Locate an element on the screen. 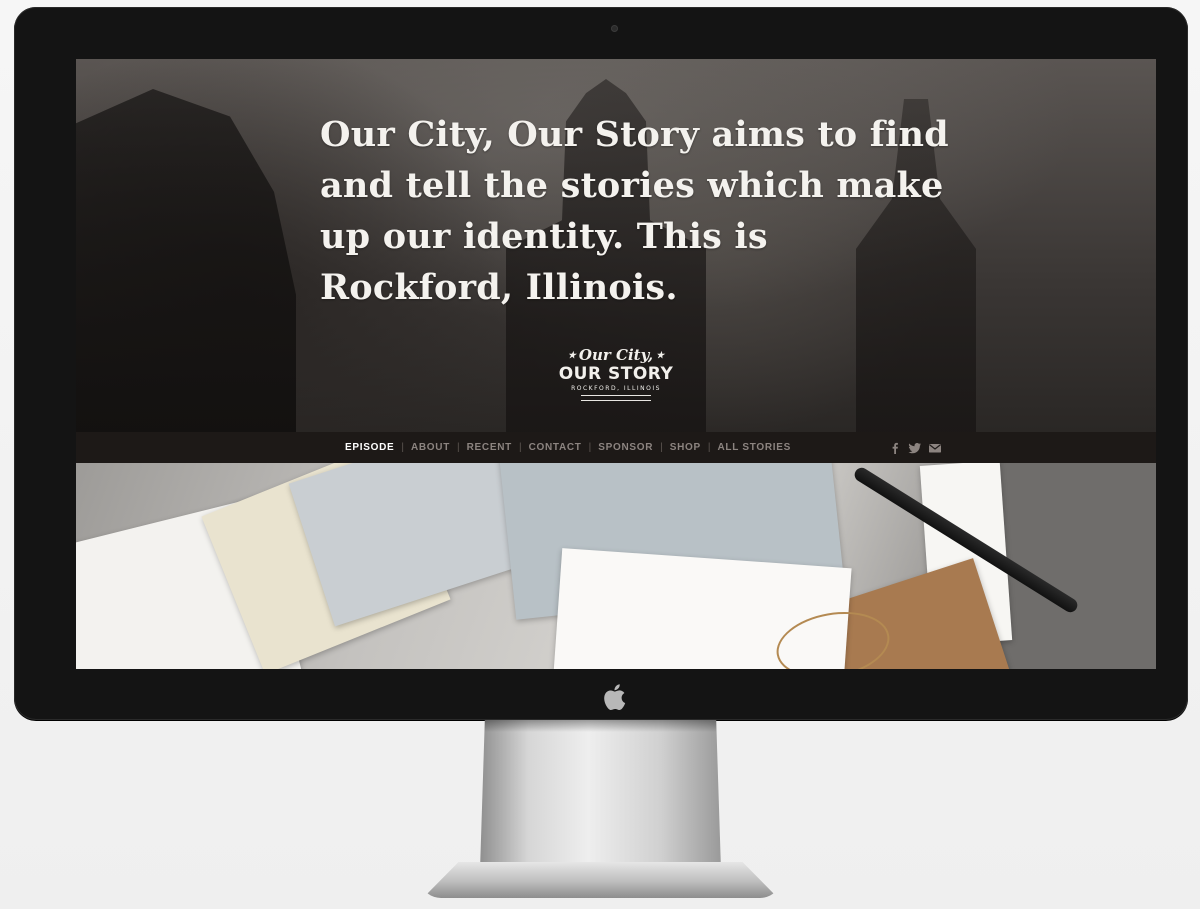 This screenshot has height=909, width=1200. monitor-stand-neck is located at coordinates (600, 795).